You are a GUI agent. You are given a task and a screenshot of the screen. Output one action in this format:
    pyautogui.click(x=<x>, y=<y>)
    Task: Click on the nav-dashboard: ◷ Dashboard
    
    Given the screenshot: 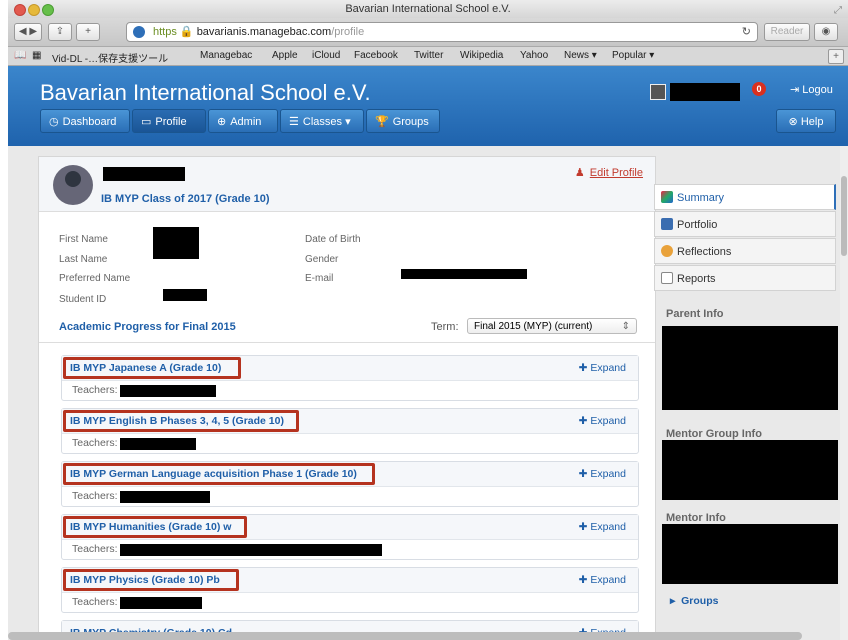 What is the action you would take?
    pyautogui.click(x=85, y=121)
    